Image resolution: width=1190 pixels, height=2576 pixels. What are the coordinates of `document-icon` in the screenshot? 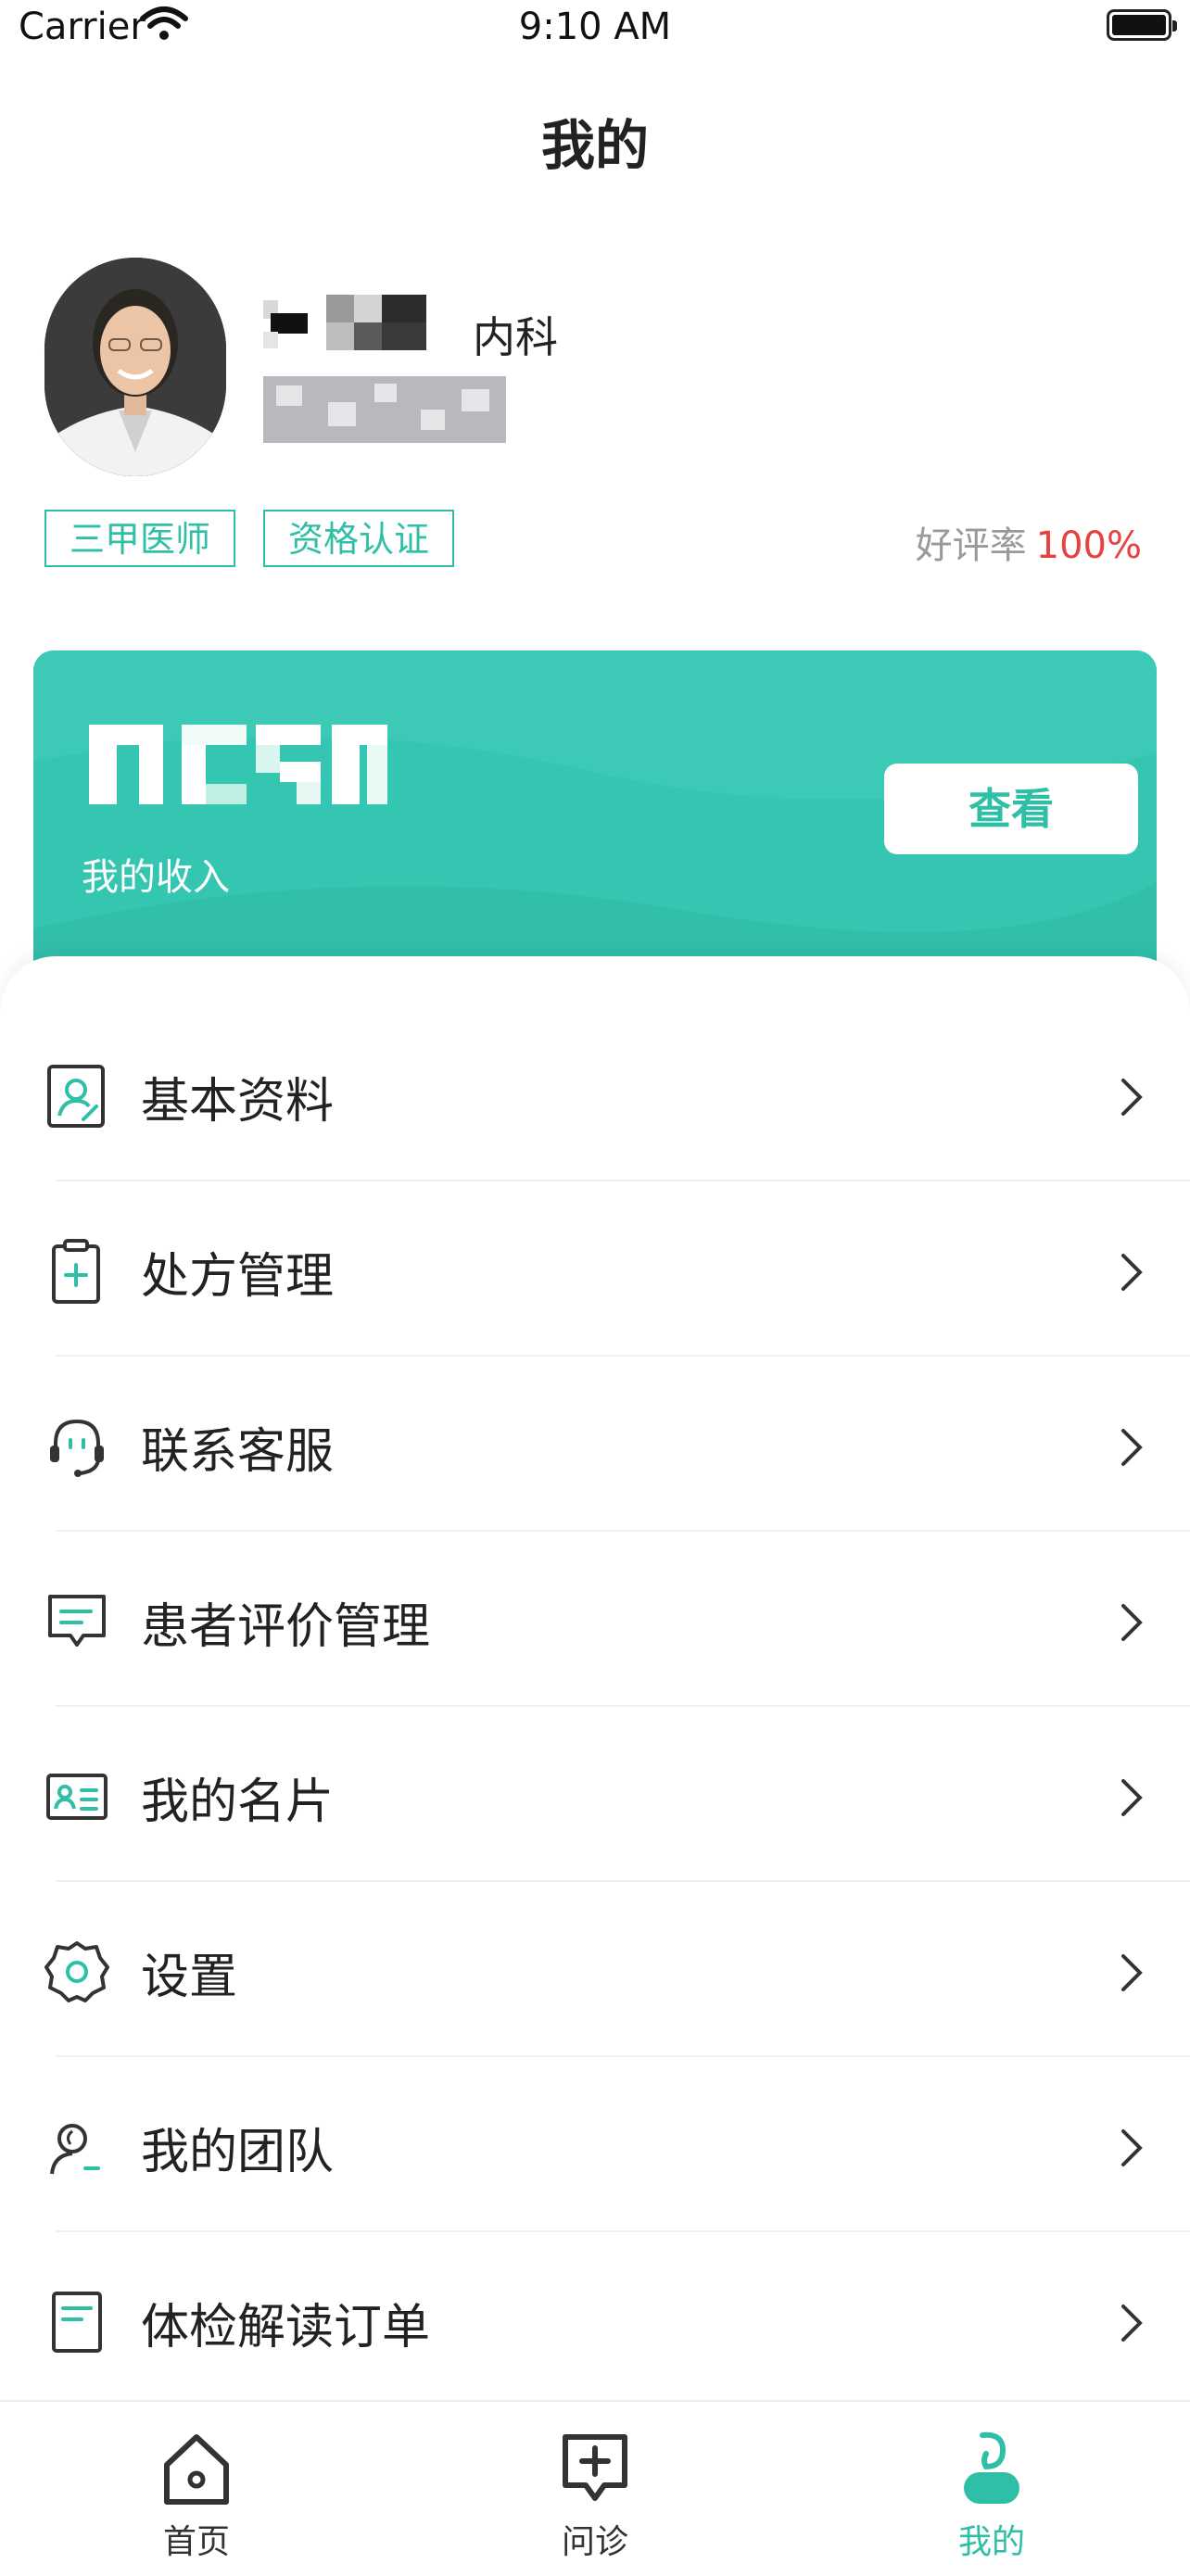 It's located at (77, 2322).